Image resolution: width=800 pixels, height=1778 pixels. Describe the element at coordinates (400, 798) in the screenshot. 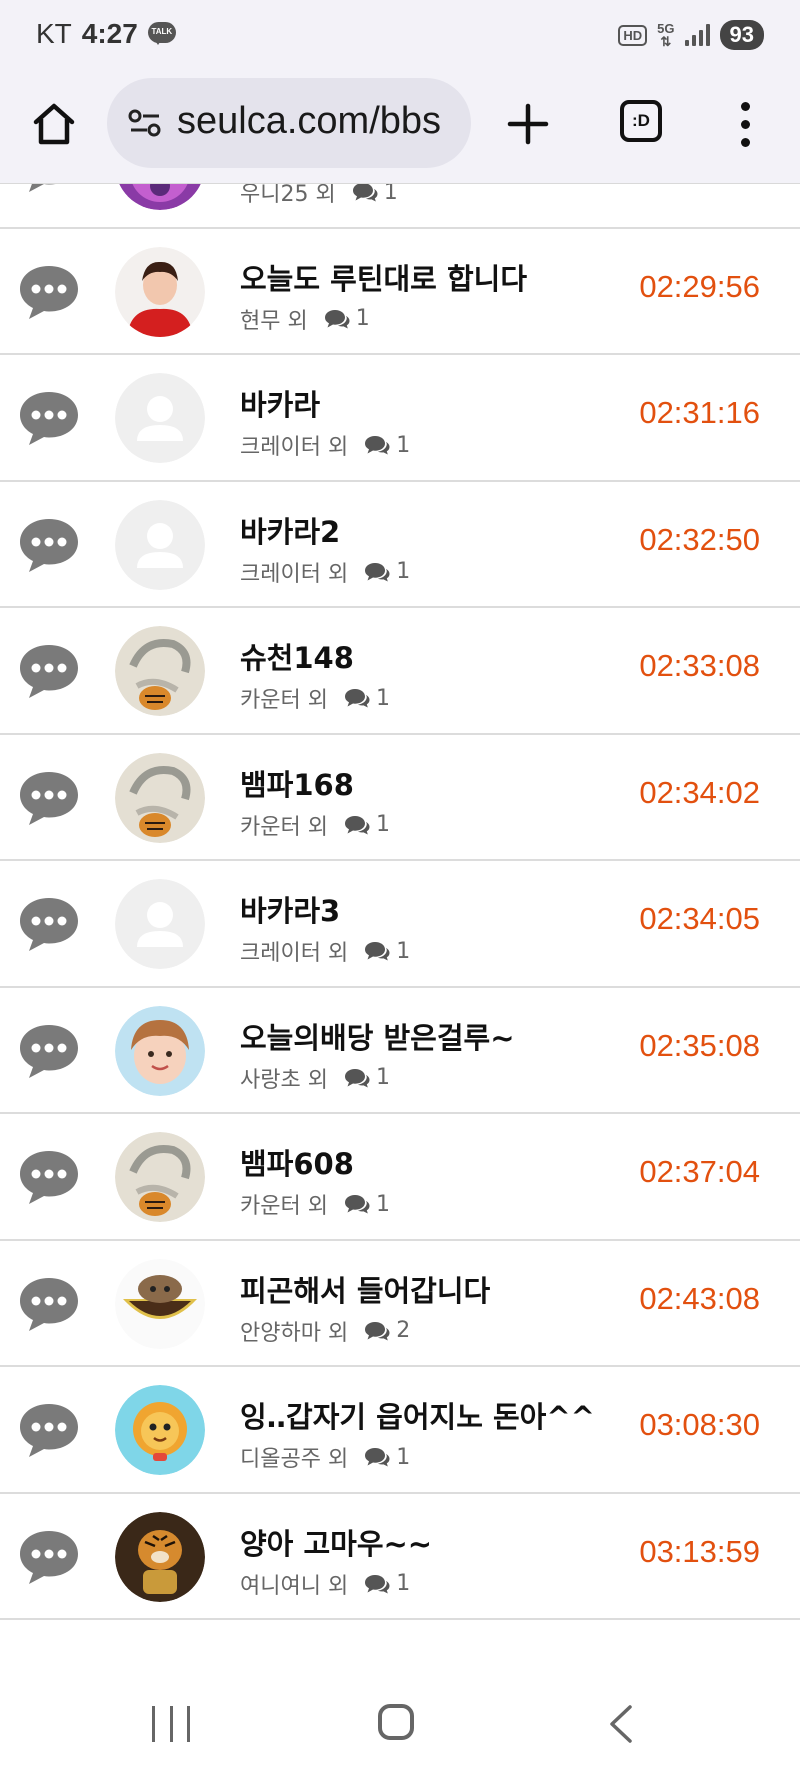

I see `list-item: 뱀파168 카운터 외 1 02:34:02` at that location.